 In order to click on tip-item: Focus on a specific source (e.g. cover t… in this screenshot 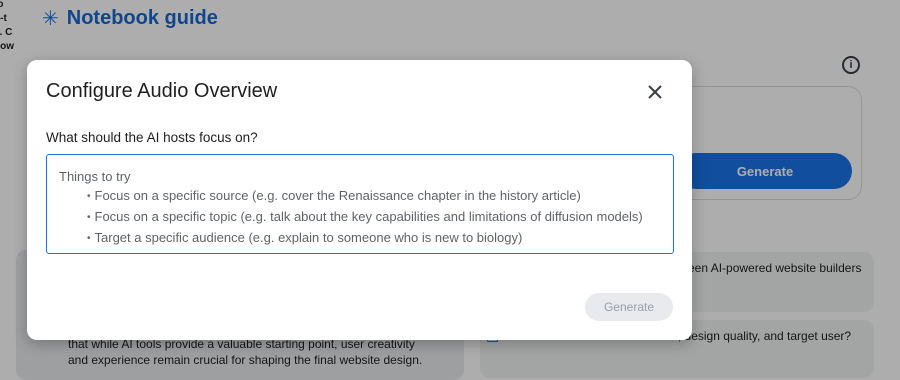, I will do `click(374, 196)`.